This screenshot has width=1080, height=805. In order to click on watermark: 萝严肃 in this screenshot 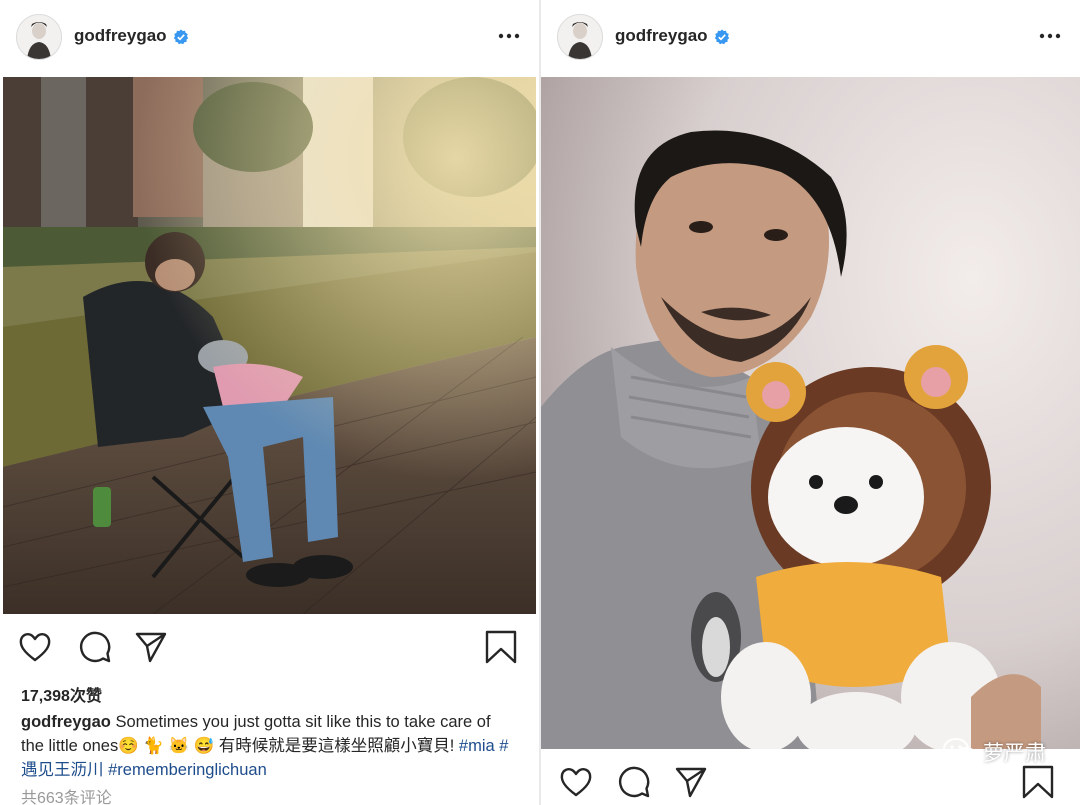, I will do `click(994, 752)`.